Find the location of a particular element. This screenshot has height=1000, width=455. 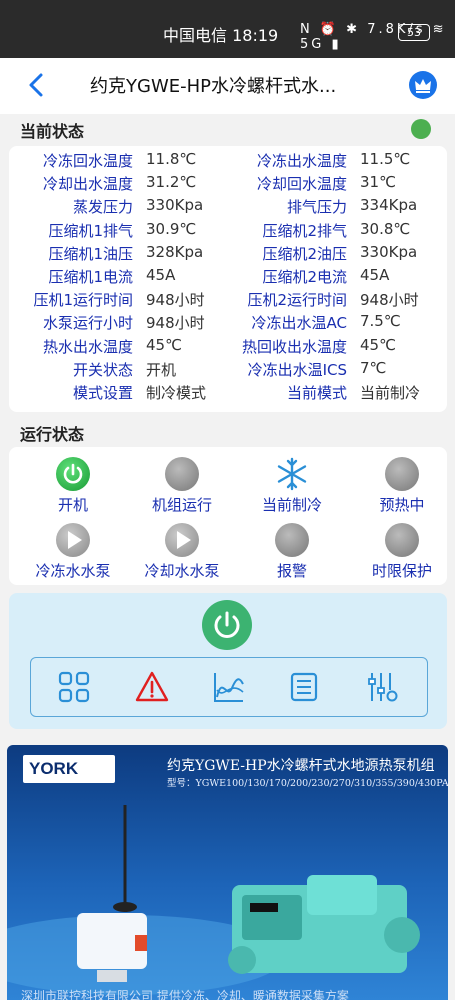

param-value: 制冷模式 is located at coordinates (176, 393).